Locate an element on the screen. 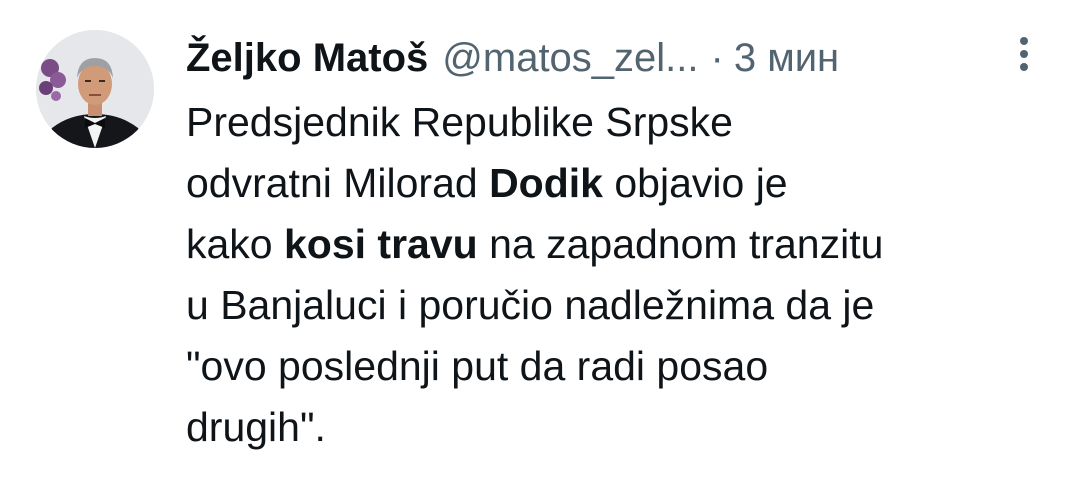  timestamp: 3 мин is located at coordinates (786, 58).